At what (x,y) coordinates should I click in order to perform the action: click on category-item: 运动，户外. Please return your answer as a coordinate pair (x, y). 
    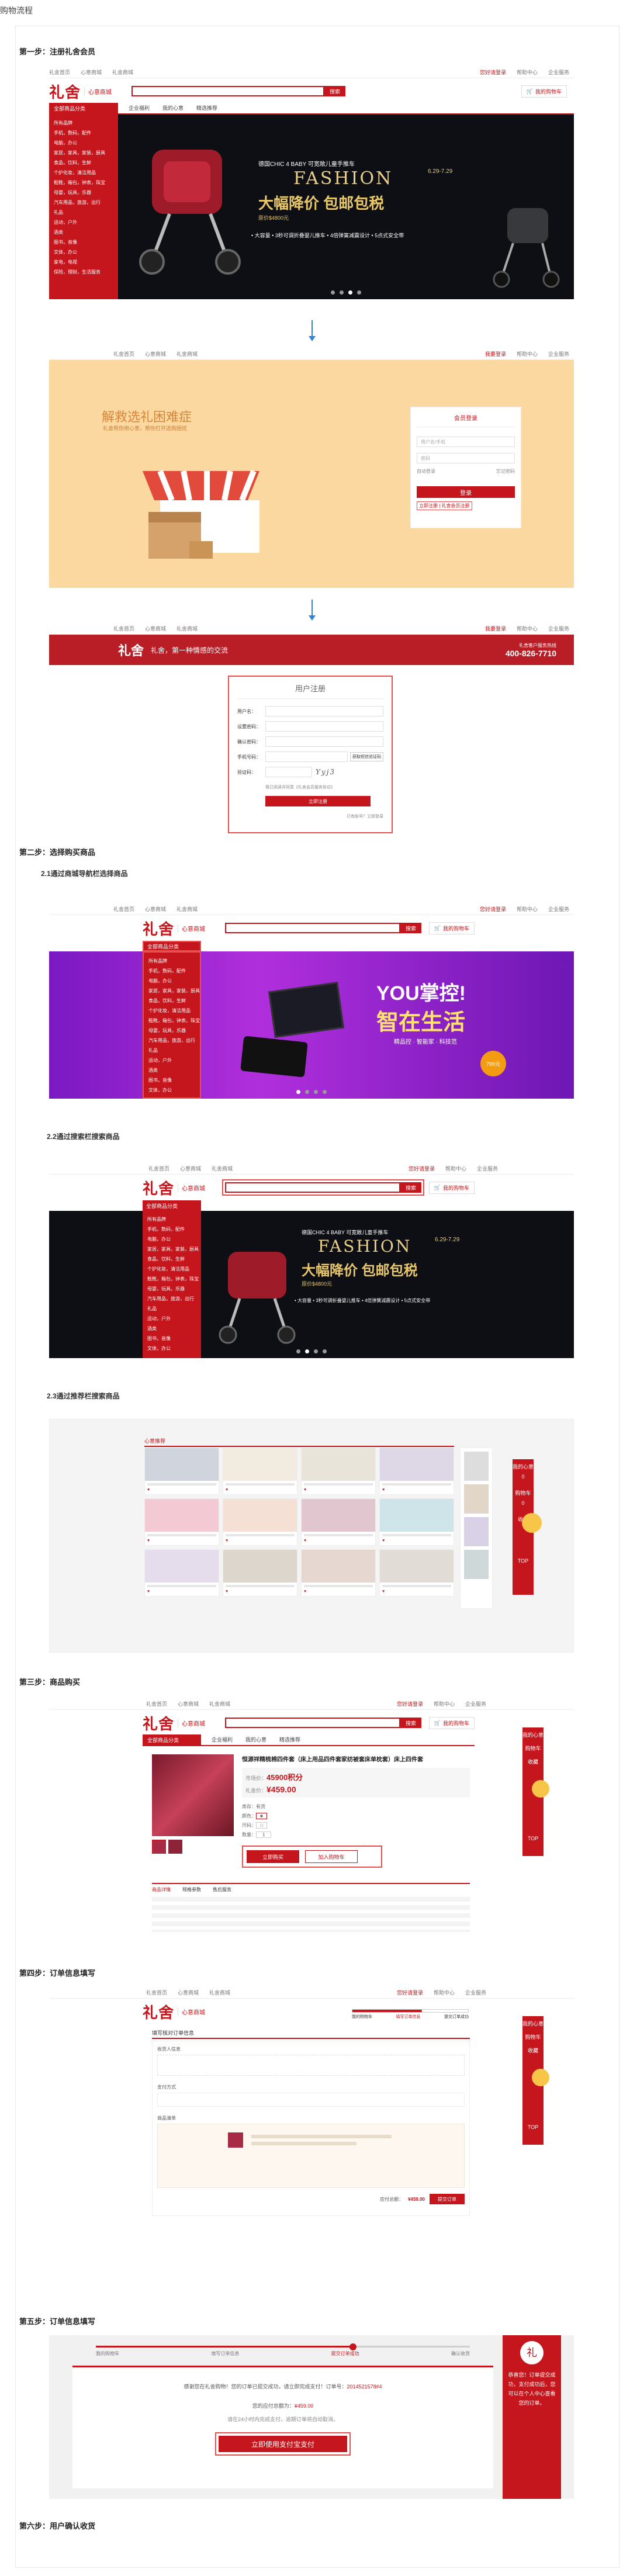
    Looking at the image, I should click on (86, 222).